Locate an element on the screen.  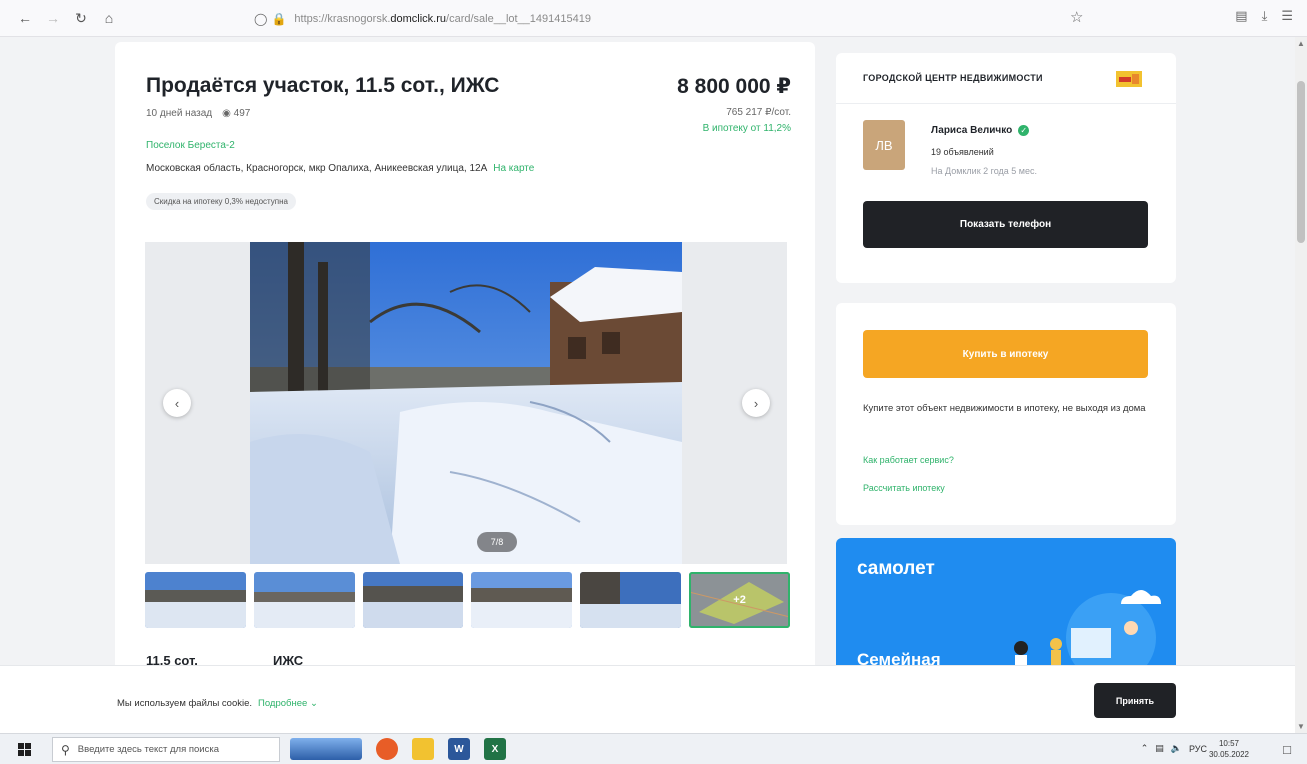
keyboard-lang: РУС is located at coordinates (1198, 749).